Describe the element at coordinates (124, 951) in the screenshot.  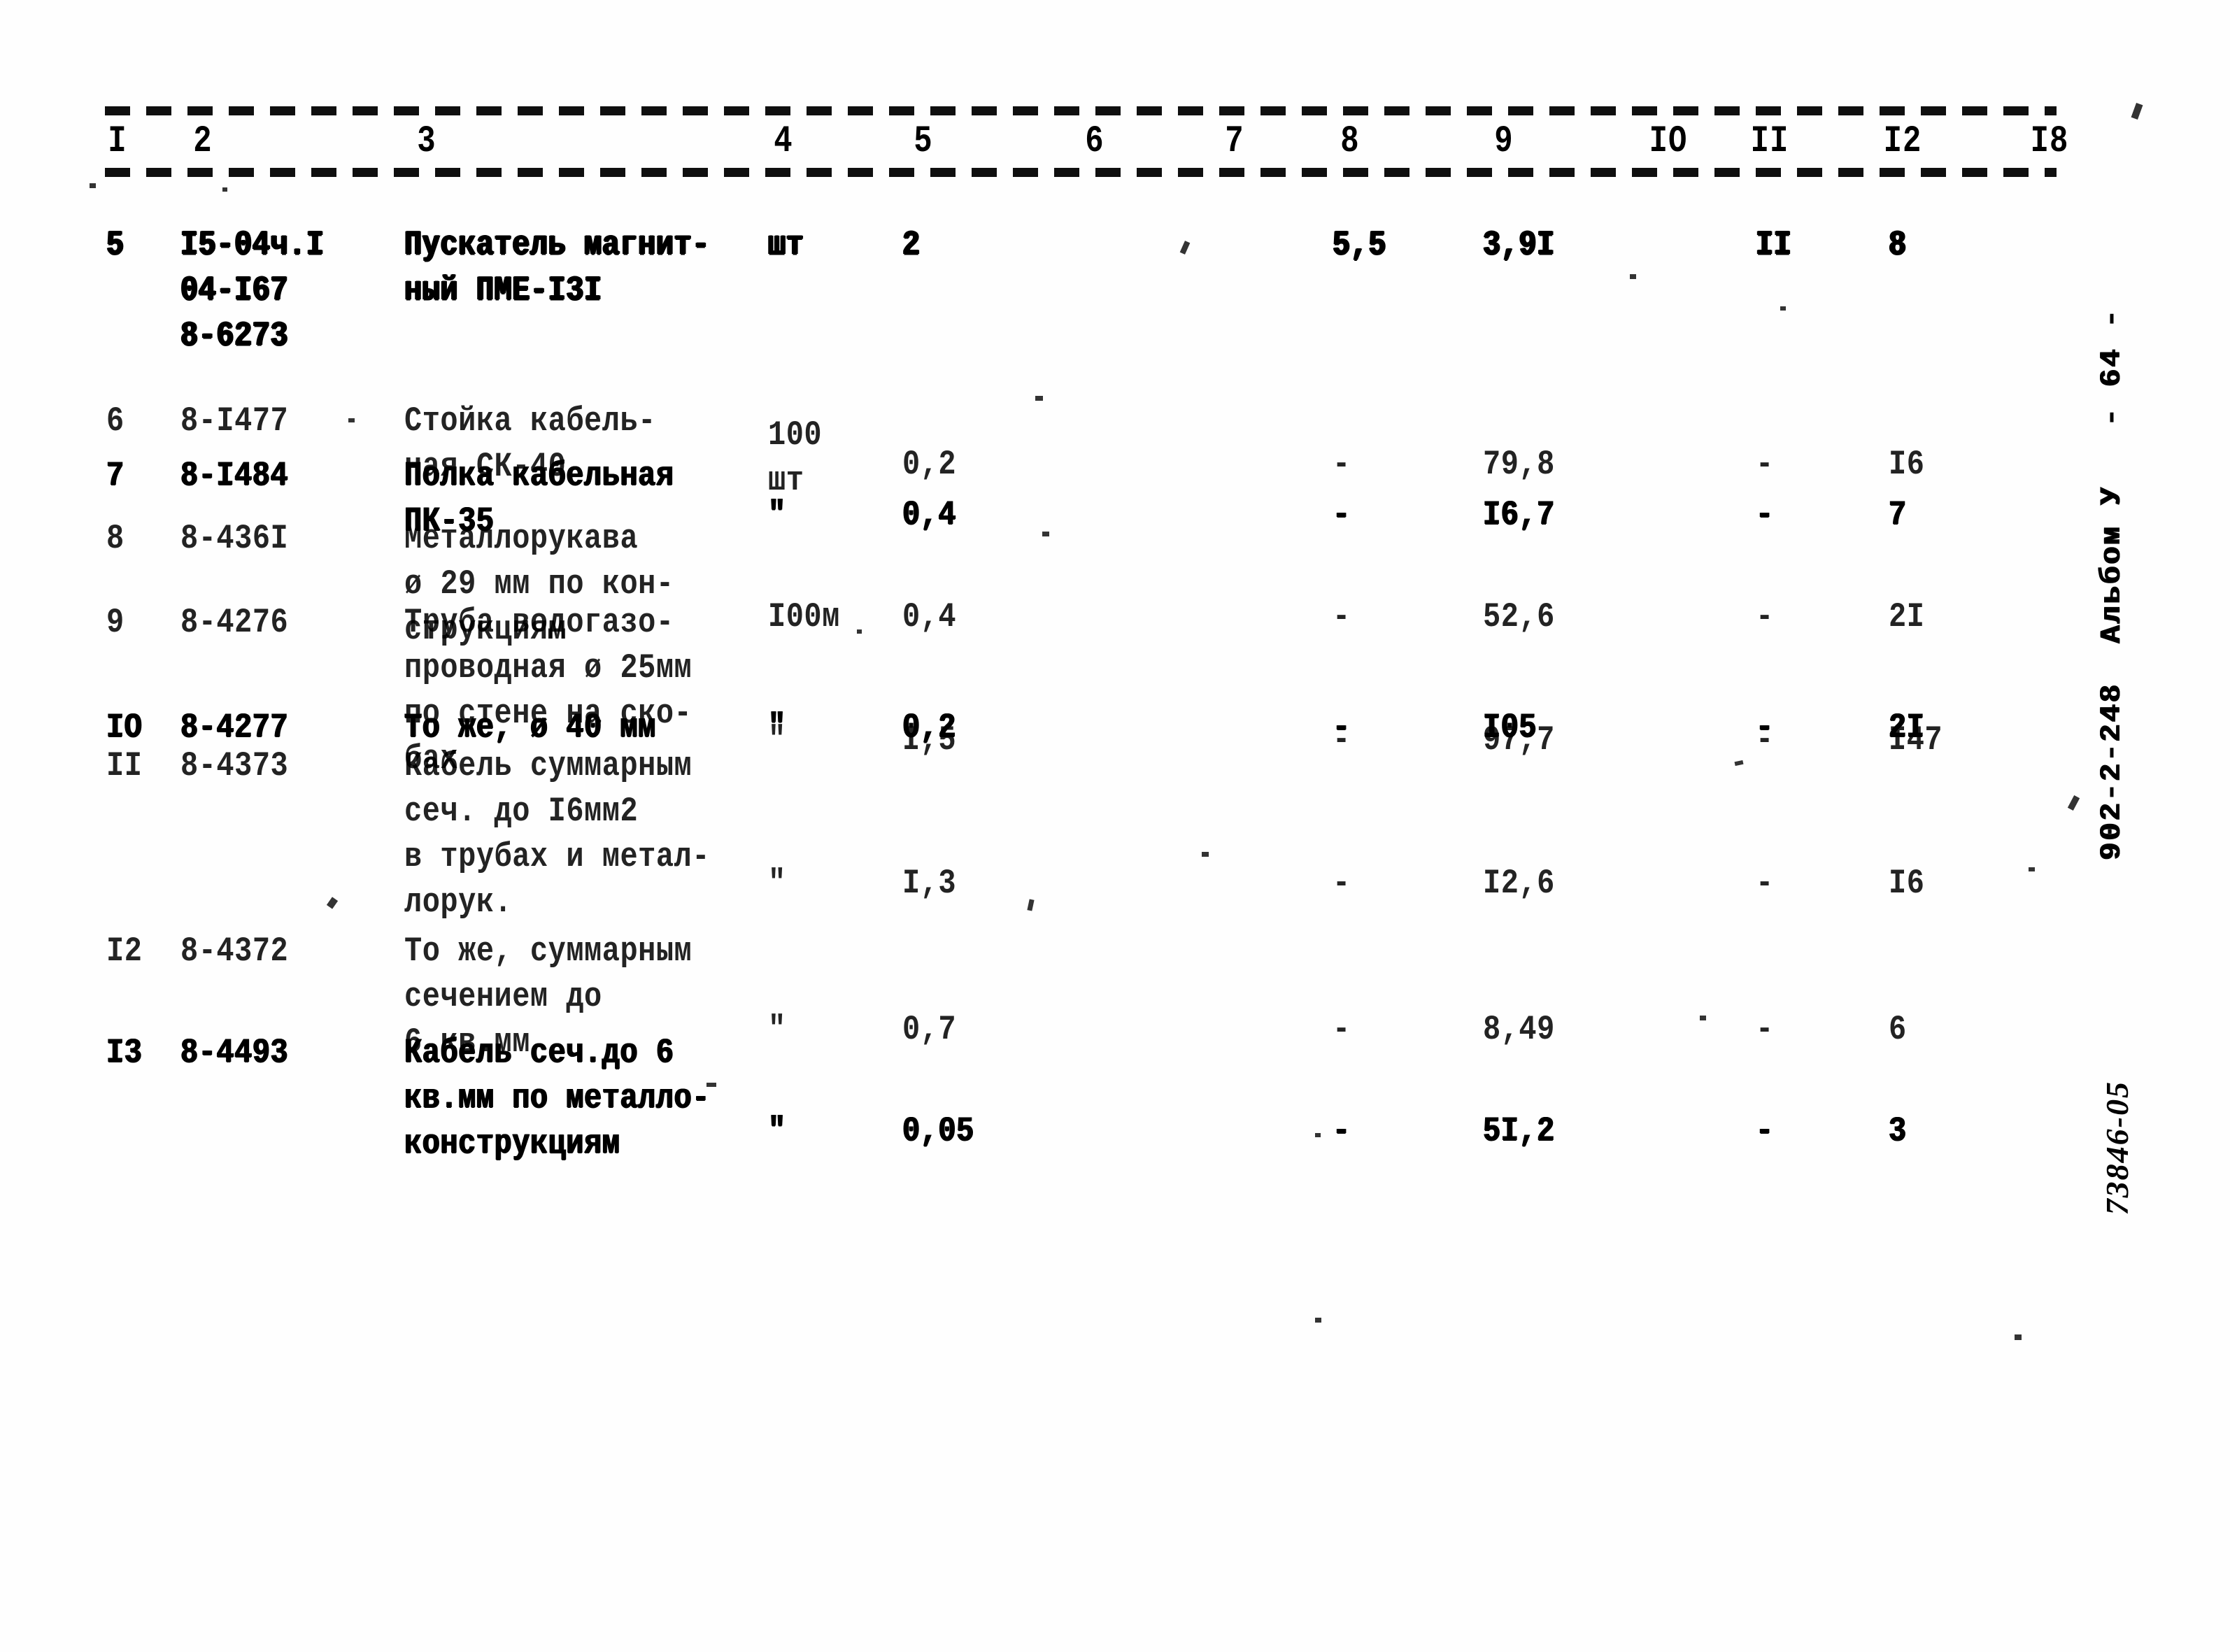
I see `cell-num: I2` at that location.